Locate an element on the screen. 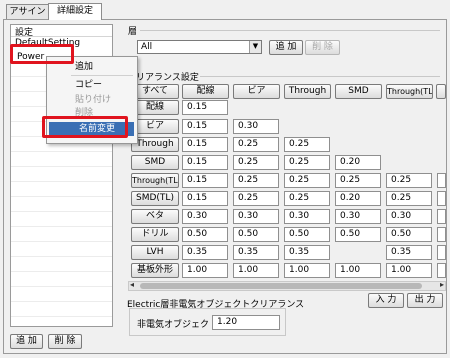  row-through-button: Through is located at coordinates (155, 144).